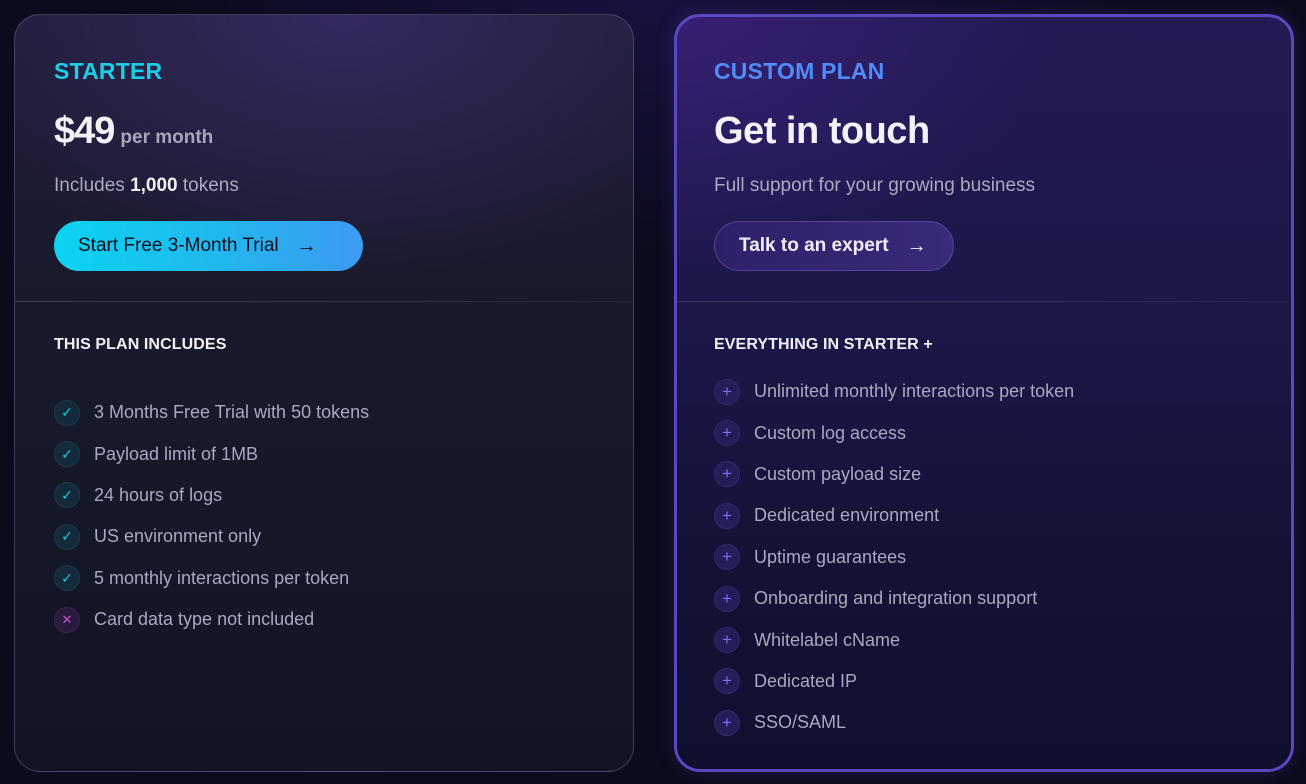 The width and height of the screenshot is (1306, 784). I want to click on includes-amount: 1,000, so click(154, 185).